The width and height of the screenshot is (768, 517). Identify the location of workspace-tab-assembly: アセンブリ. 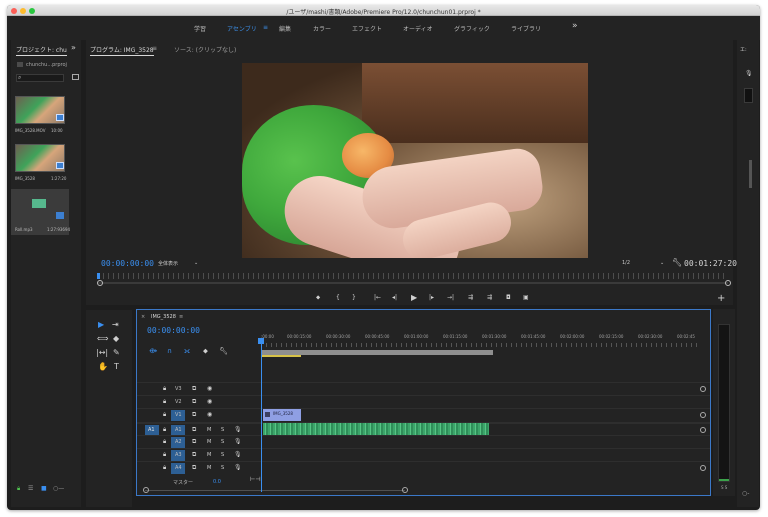
(242, 28).